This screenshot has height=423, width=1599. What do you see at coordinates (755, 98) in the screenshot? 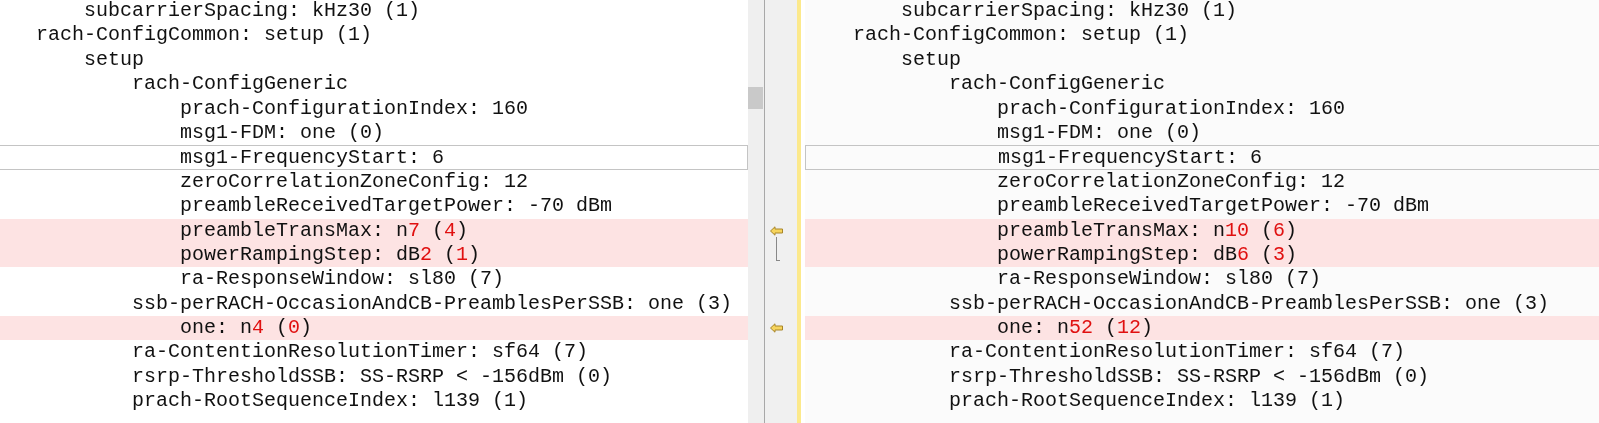
I see `scrollbar-thumb` at bounding box center [755, 98].